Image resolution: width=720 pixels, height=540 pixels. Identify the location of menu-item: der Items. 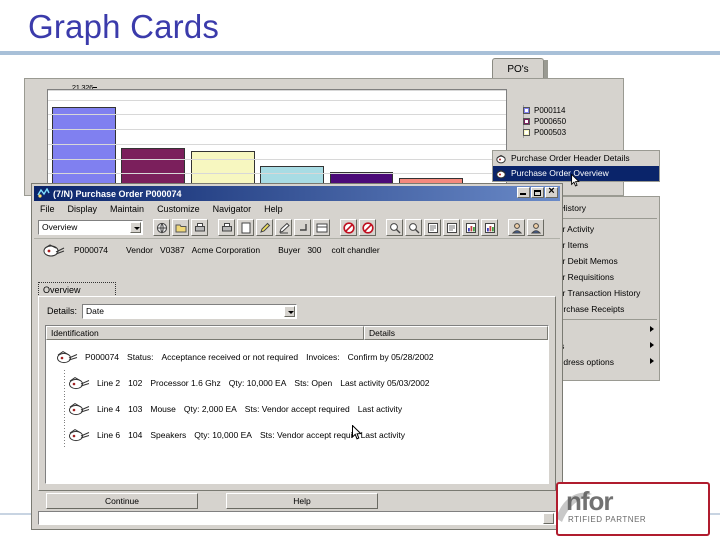
(604, 245).